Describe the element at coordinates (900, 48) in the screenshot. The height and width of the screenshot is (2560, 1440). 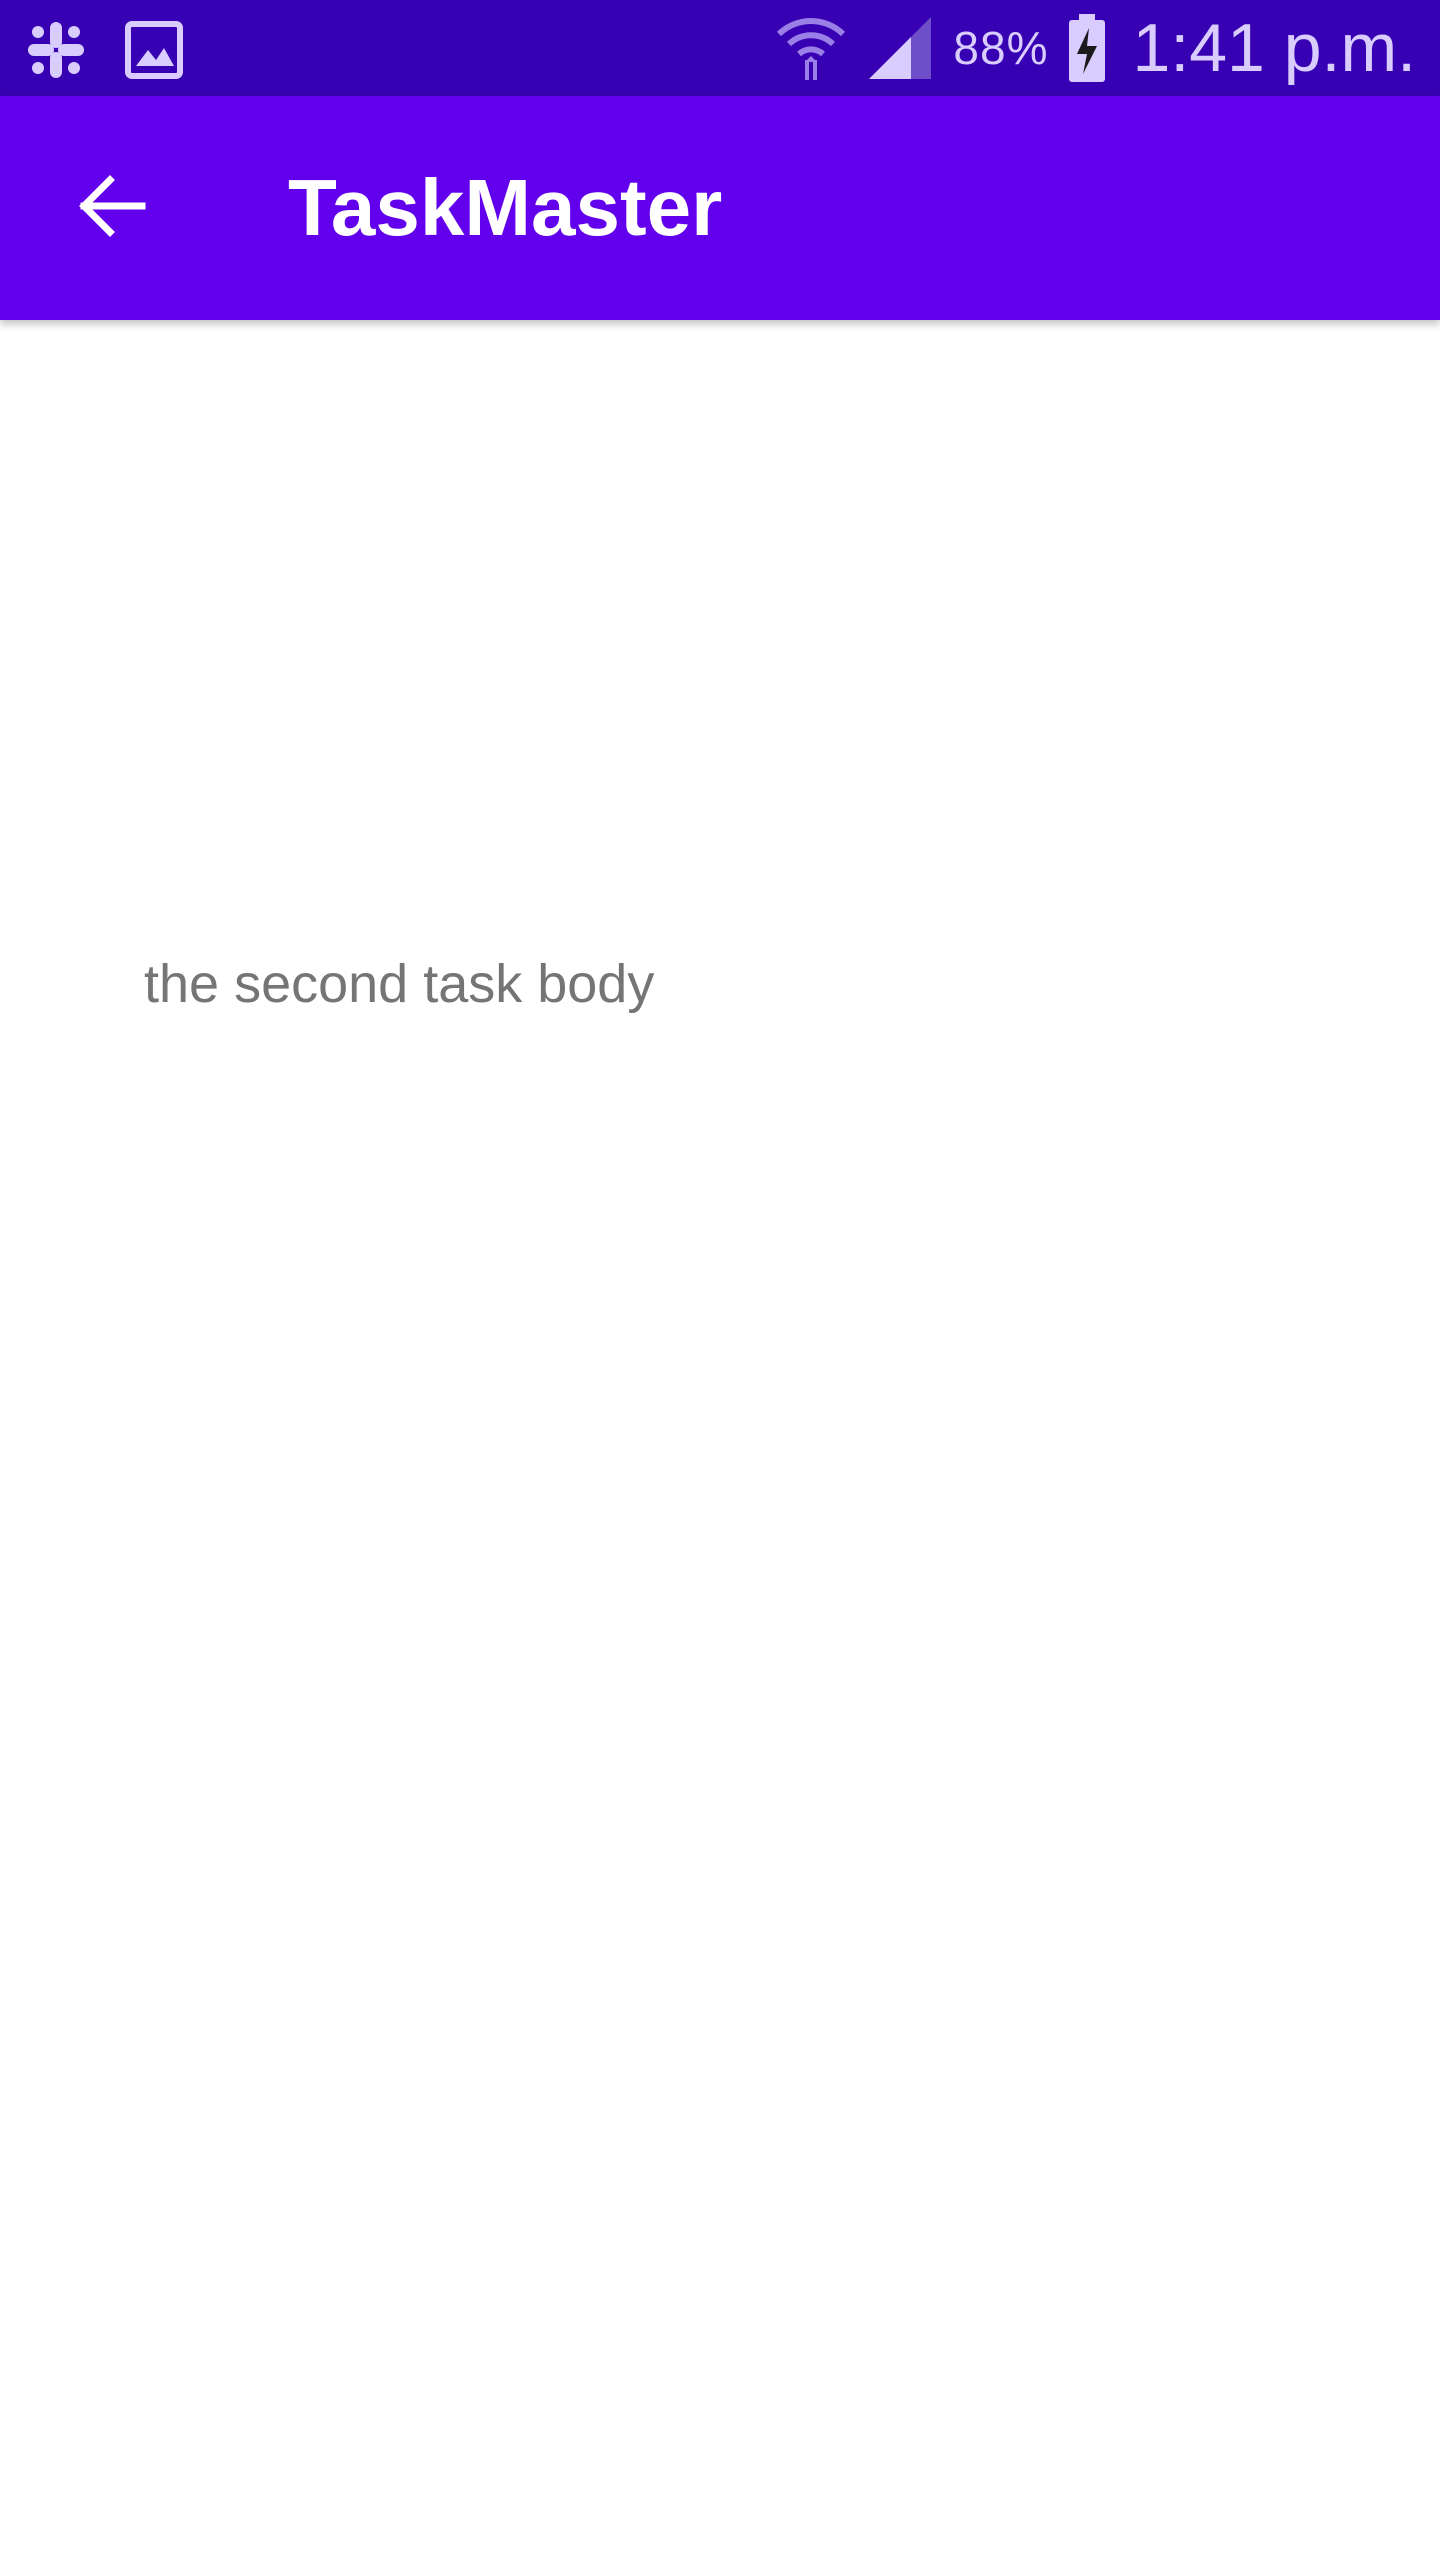
I see `signal-icon` at that location.